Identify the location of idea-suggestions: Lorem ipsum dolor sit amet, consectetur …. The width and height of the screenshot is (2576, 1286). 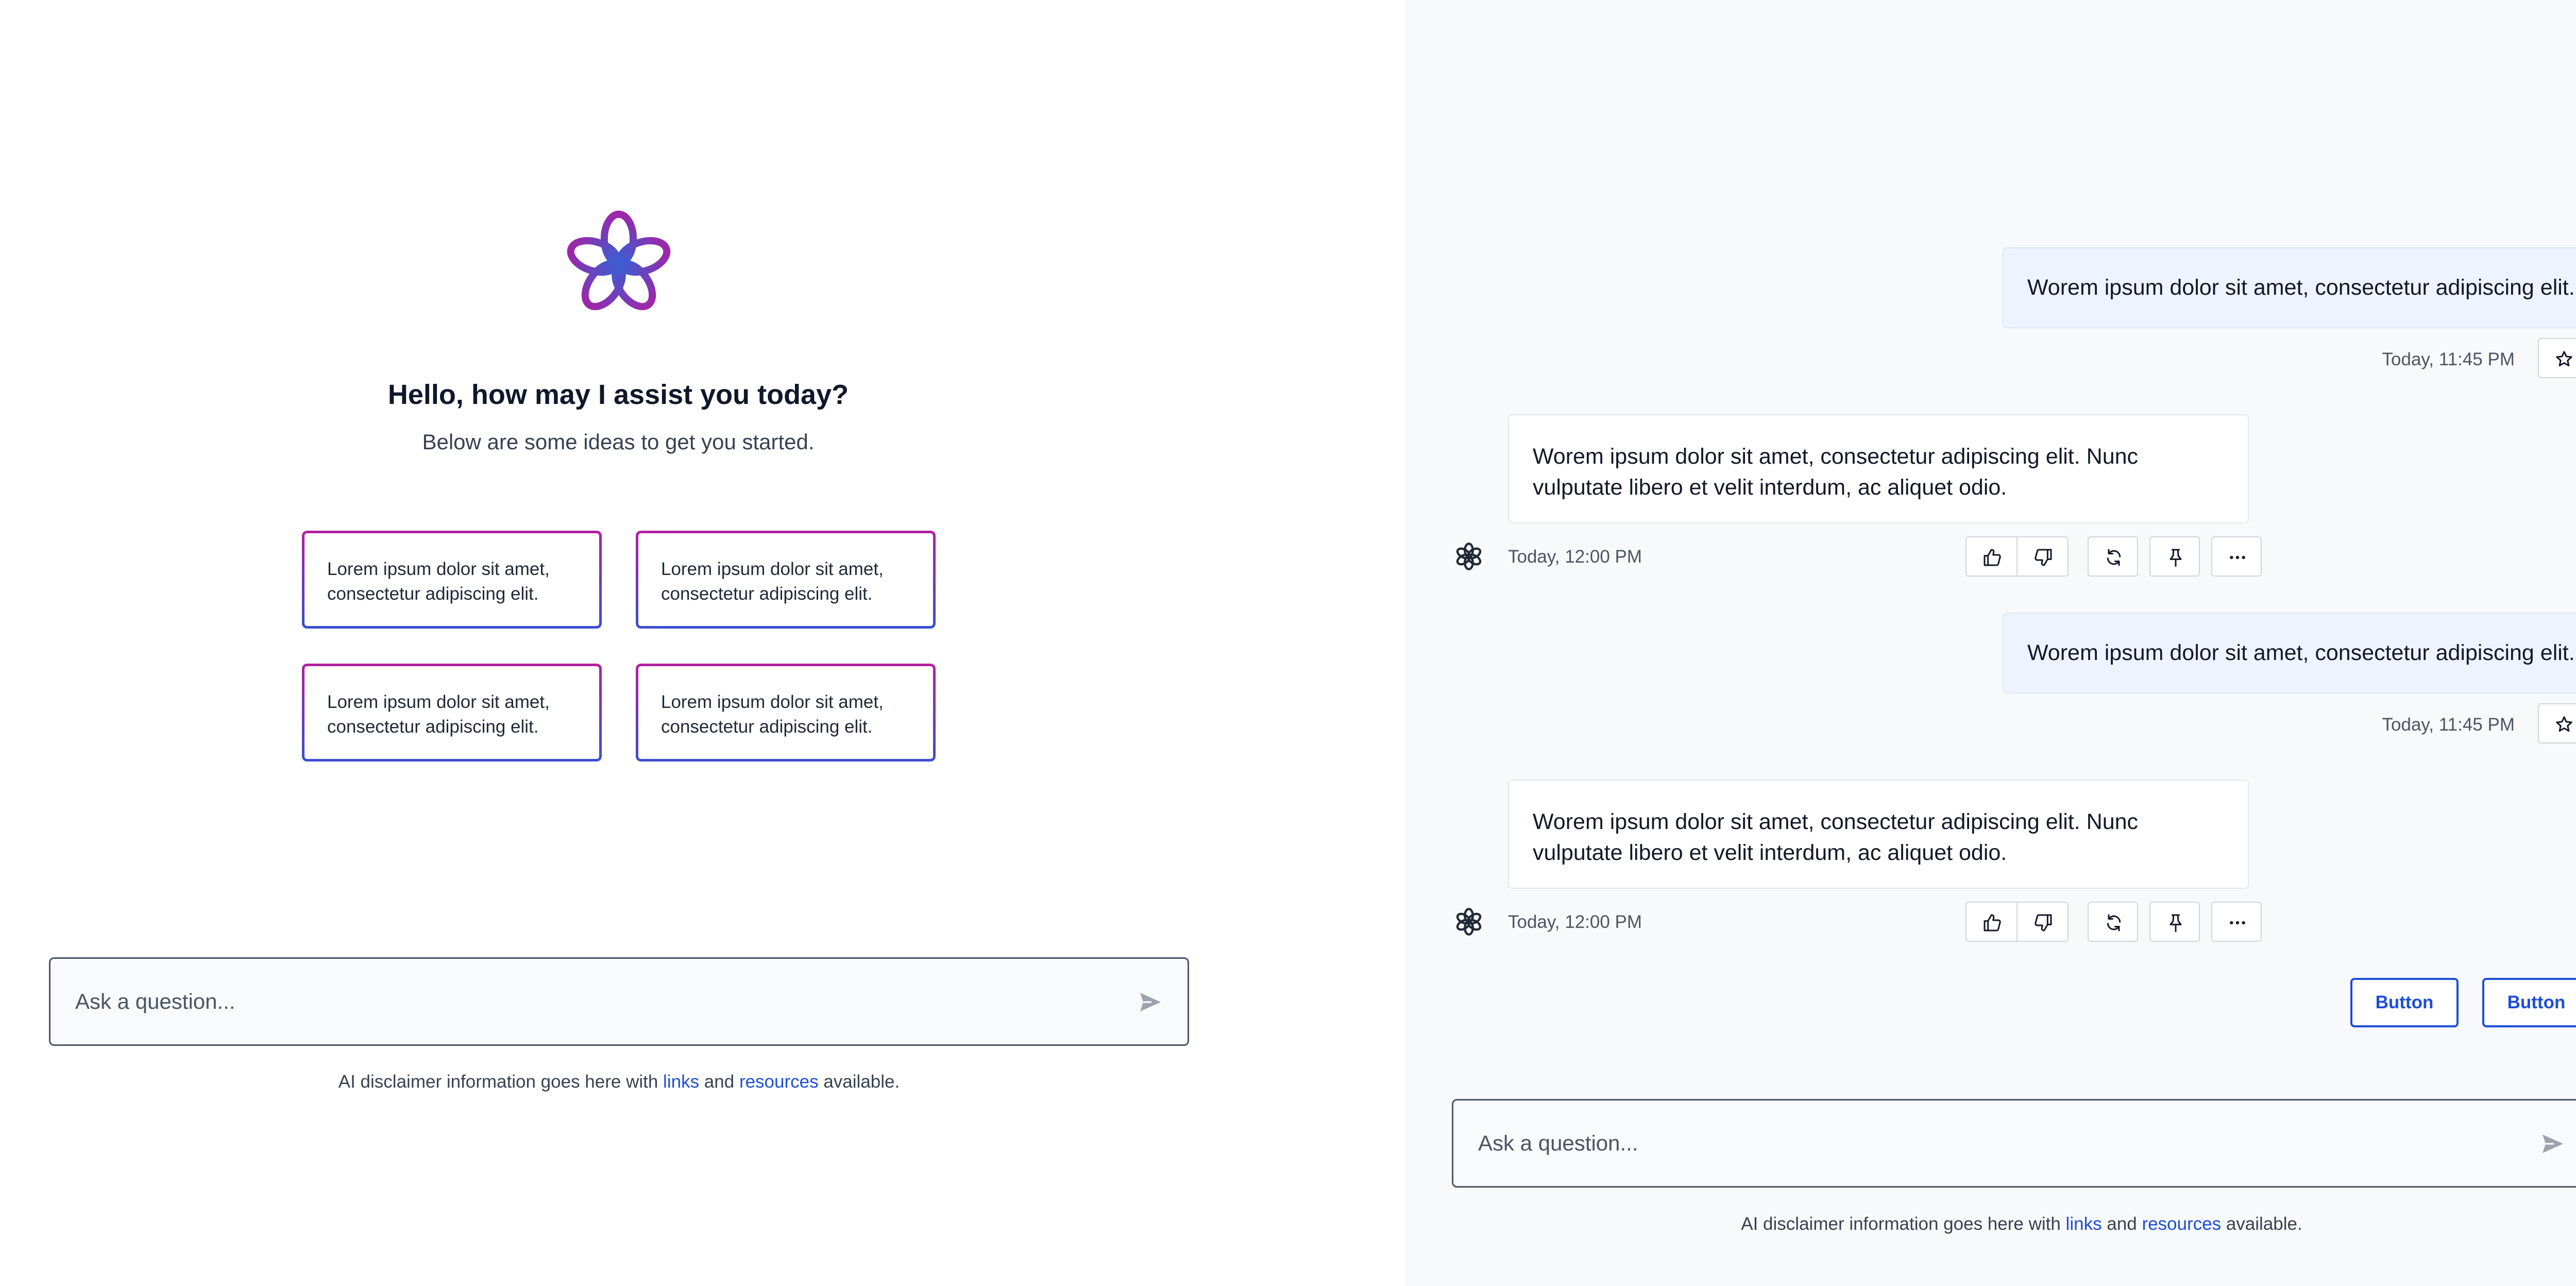
(619, 647).